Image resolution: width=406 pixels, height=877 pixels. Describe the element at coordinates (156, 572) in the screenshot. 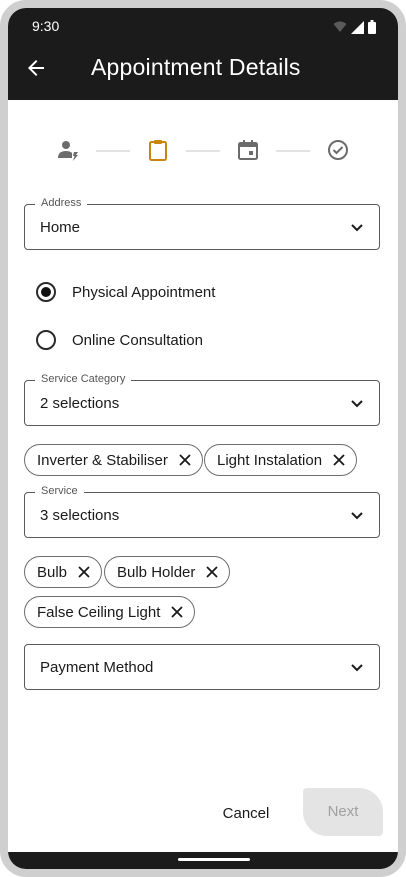

I see `chip-label: Bulb Holder` at that location.